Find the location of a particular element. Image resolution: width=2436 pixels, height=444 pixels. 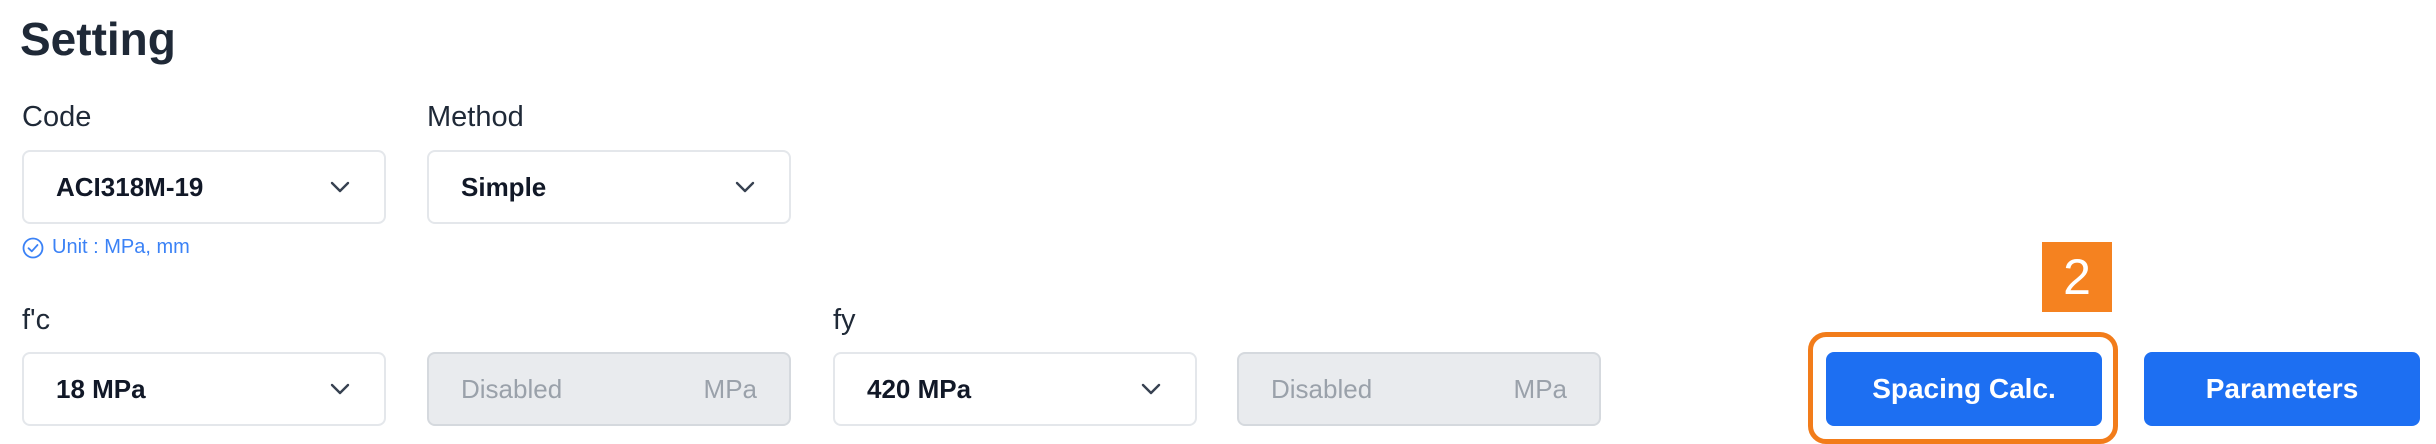

fc-select-value: 18 MPa is located at coordinates (101, 388).